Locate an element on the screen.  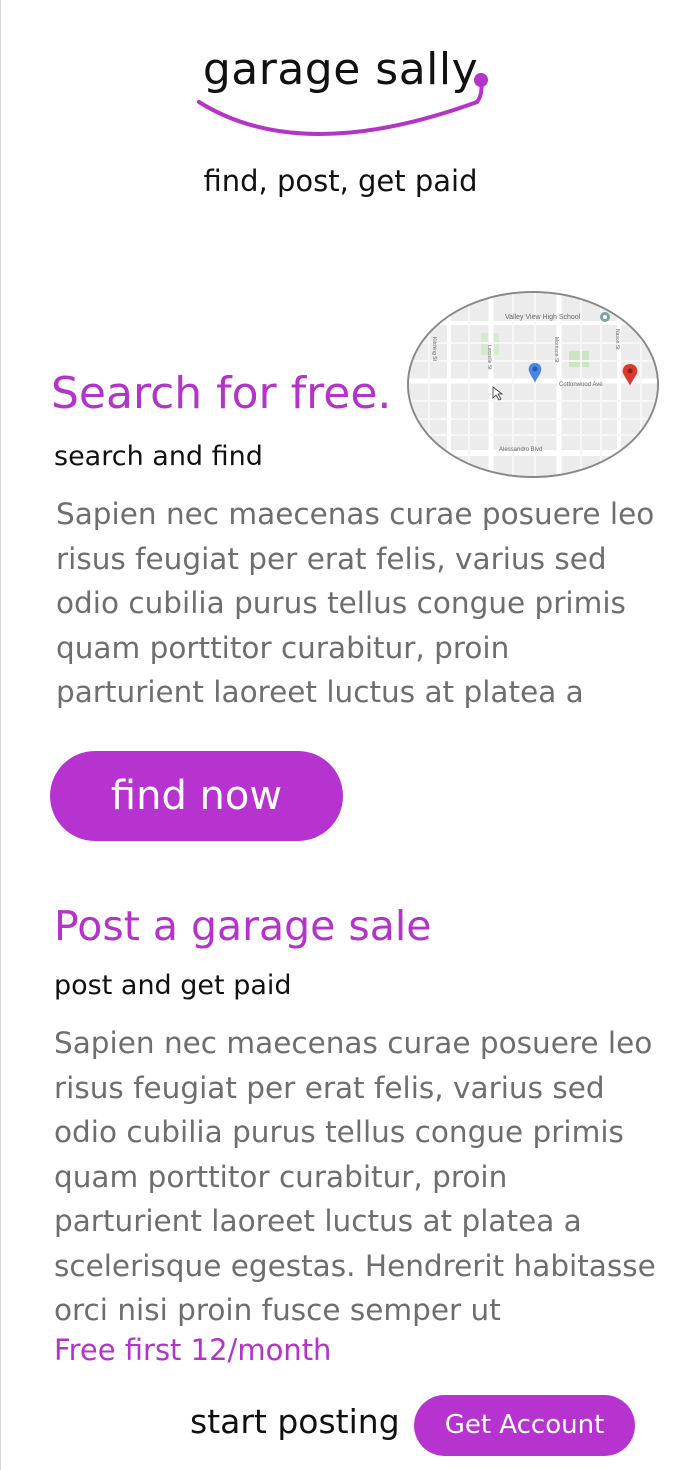
map-label-school: Valley View High School is located at coordinates (543, 317).